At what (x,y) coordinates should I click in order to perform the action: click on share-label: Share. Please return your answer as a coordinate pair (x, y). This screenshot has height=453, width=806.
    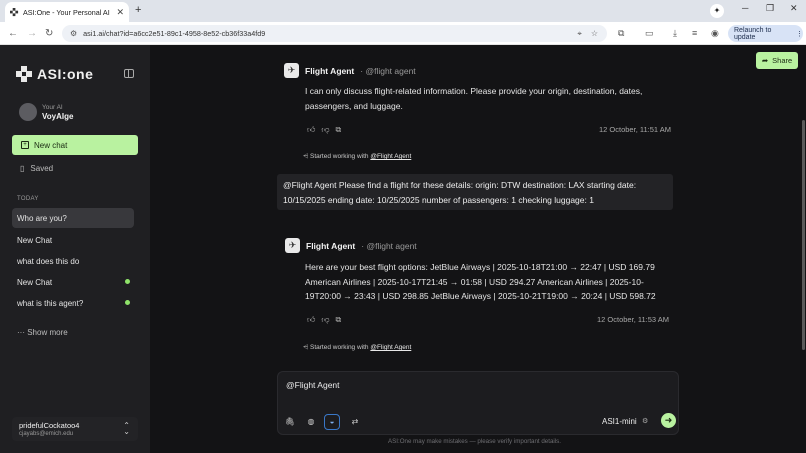
    Looking at the image, I should click on (782, 60).